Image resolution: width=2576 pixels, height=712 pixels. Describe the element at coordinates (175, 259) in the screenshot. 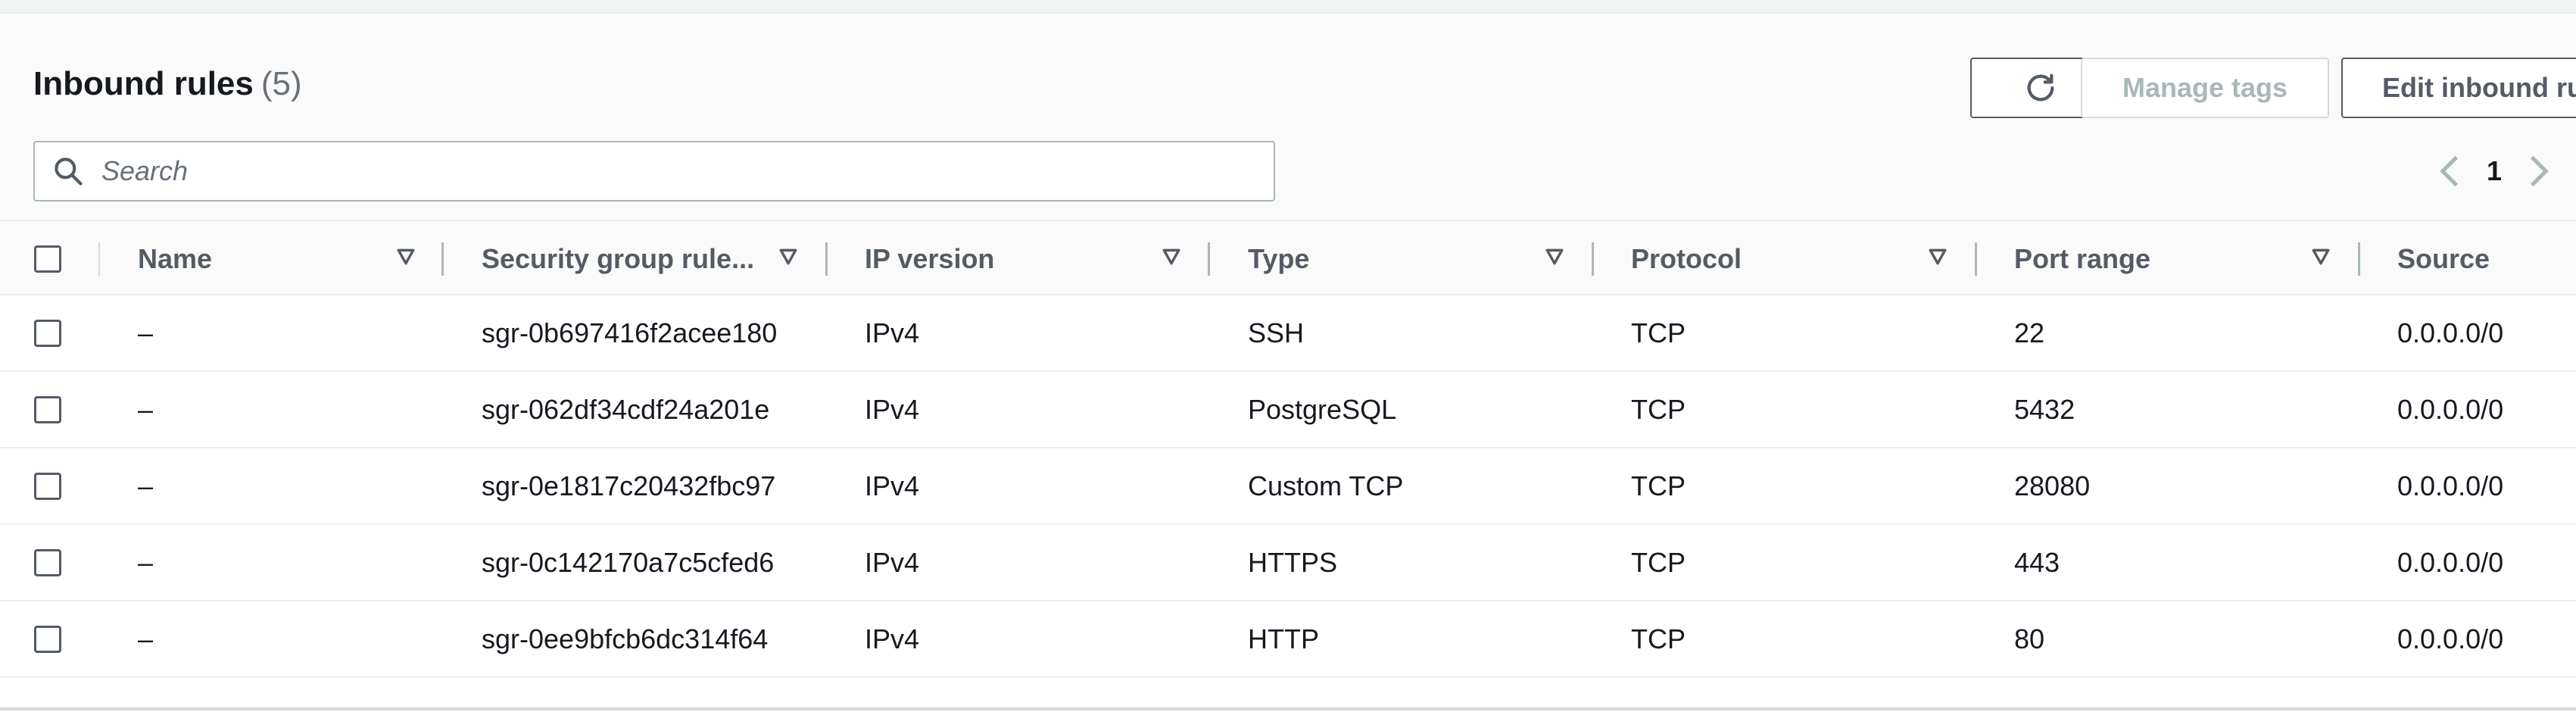

I see `column-header-name: Name` at that location.